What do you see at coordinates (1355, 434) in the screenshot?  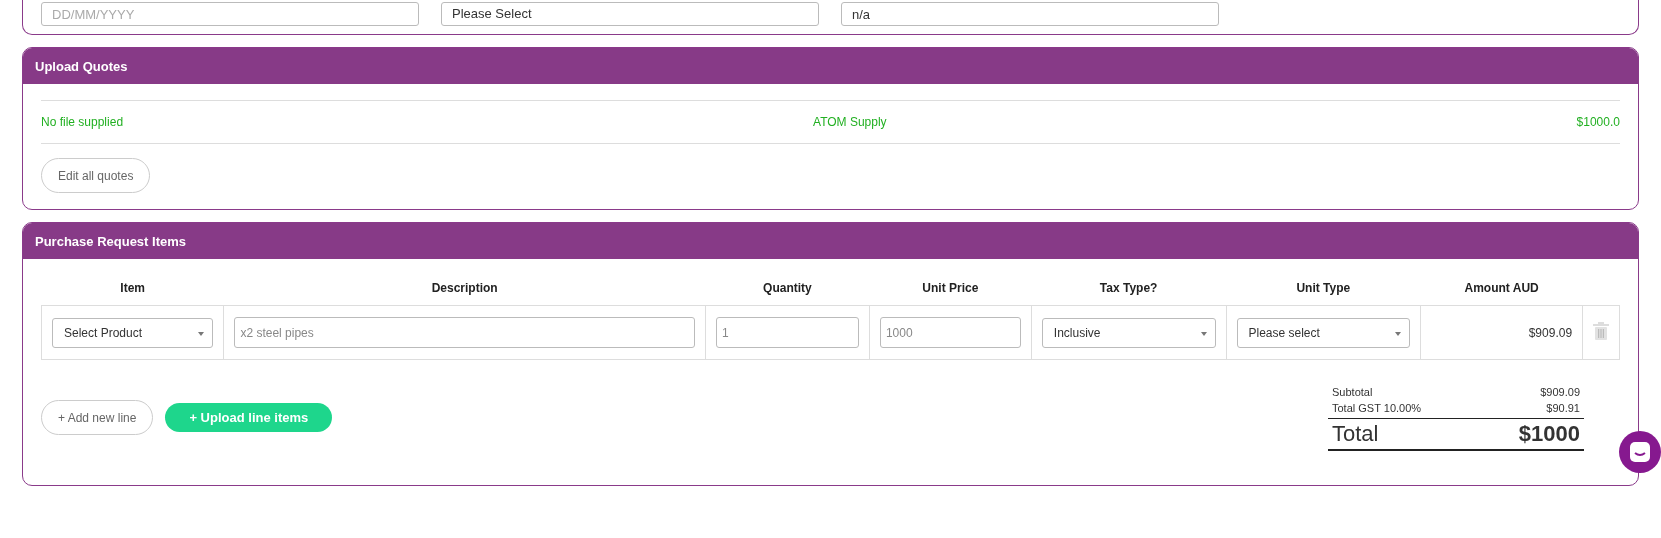 I see `grand-total-label: Total` at bounding box center [1355, 434].